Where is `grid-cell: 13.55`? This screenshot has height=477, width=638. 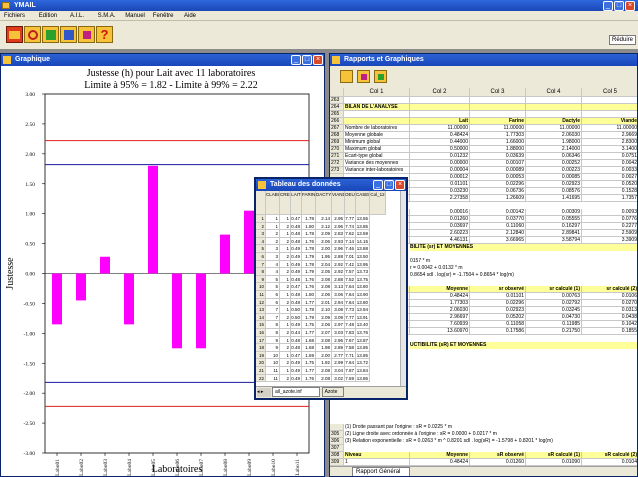
grid-cell: 13.55 is located at coordinates (363, 219).